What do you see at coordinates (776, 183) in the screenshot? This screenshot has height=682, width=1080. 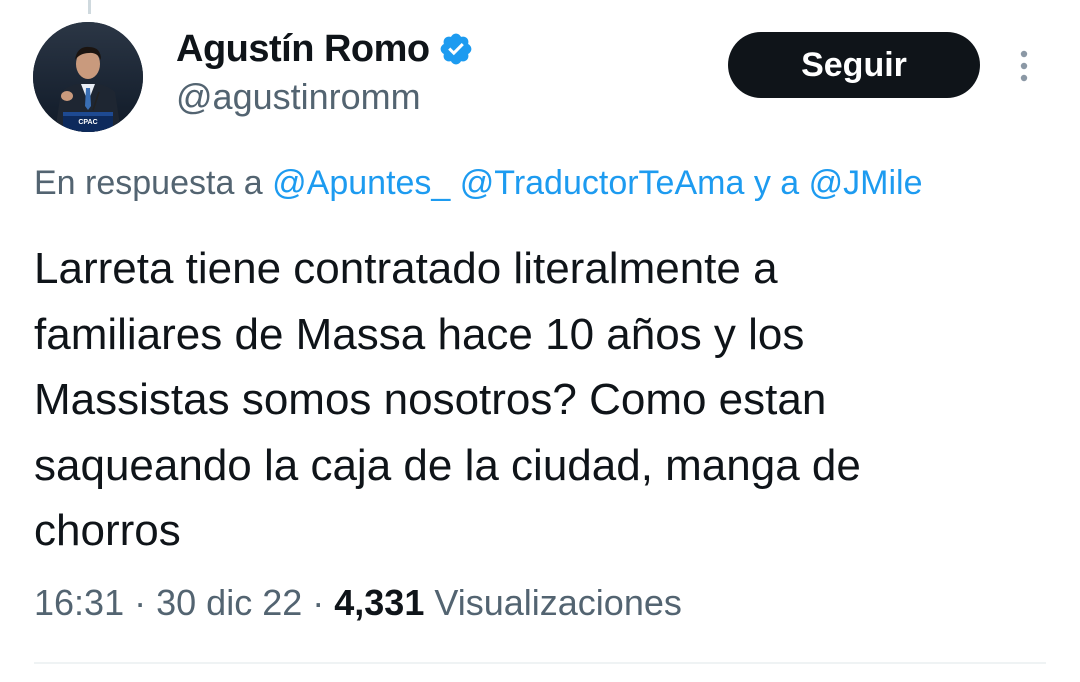 I see `reply-conjunction: y a` at bounding box center [776, 183].